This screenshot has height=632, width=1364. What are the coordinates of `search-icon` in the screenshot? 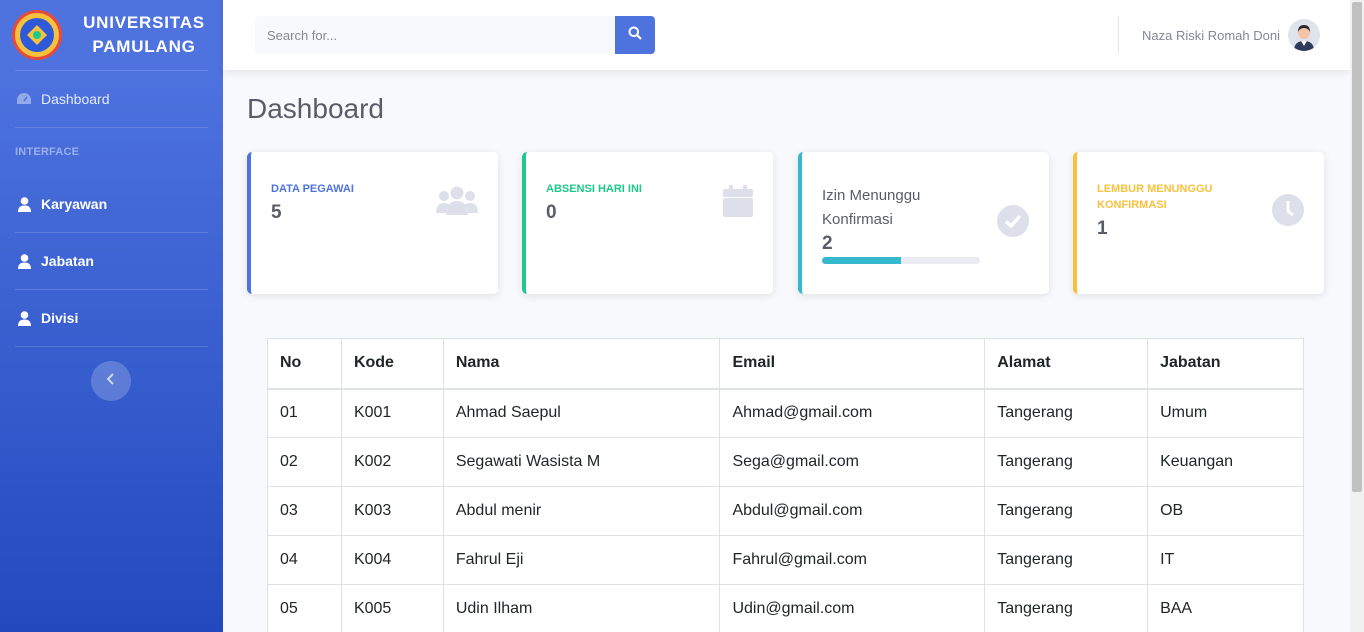 It's located at (635, 35).